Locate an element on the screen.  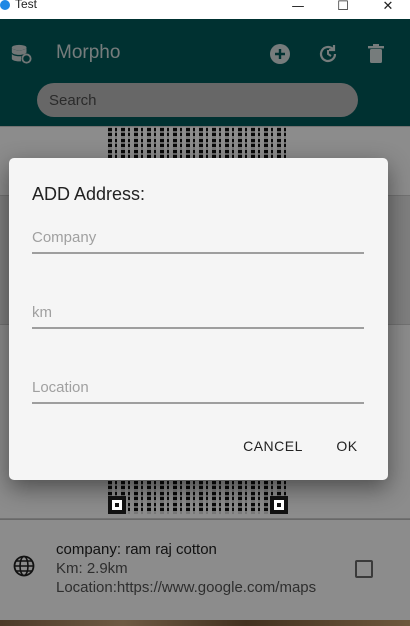
window-title-bar: Test — ☐ ✕ is located at coordinates (205, 9).